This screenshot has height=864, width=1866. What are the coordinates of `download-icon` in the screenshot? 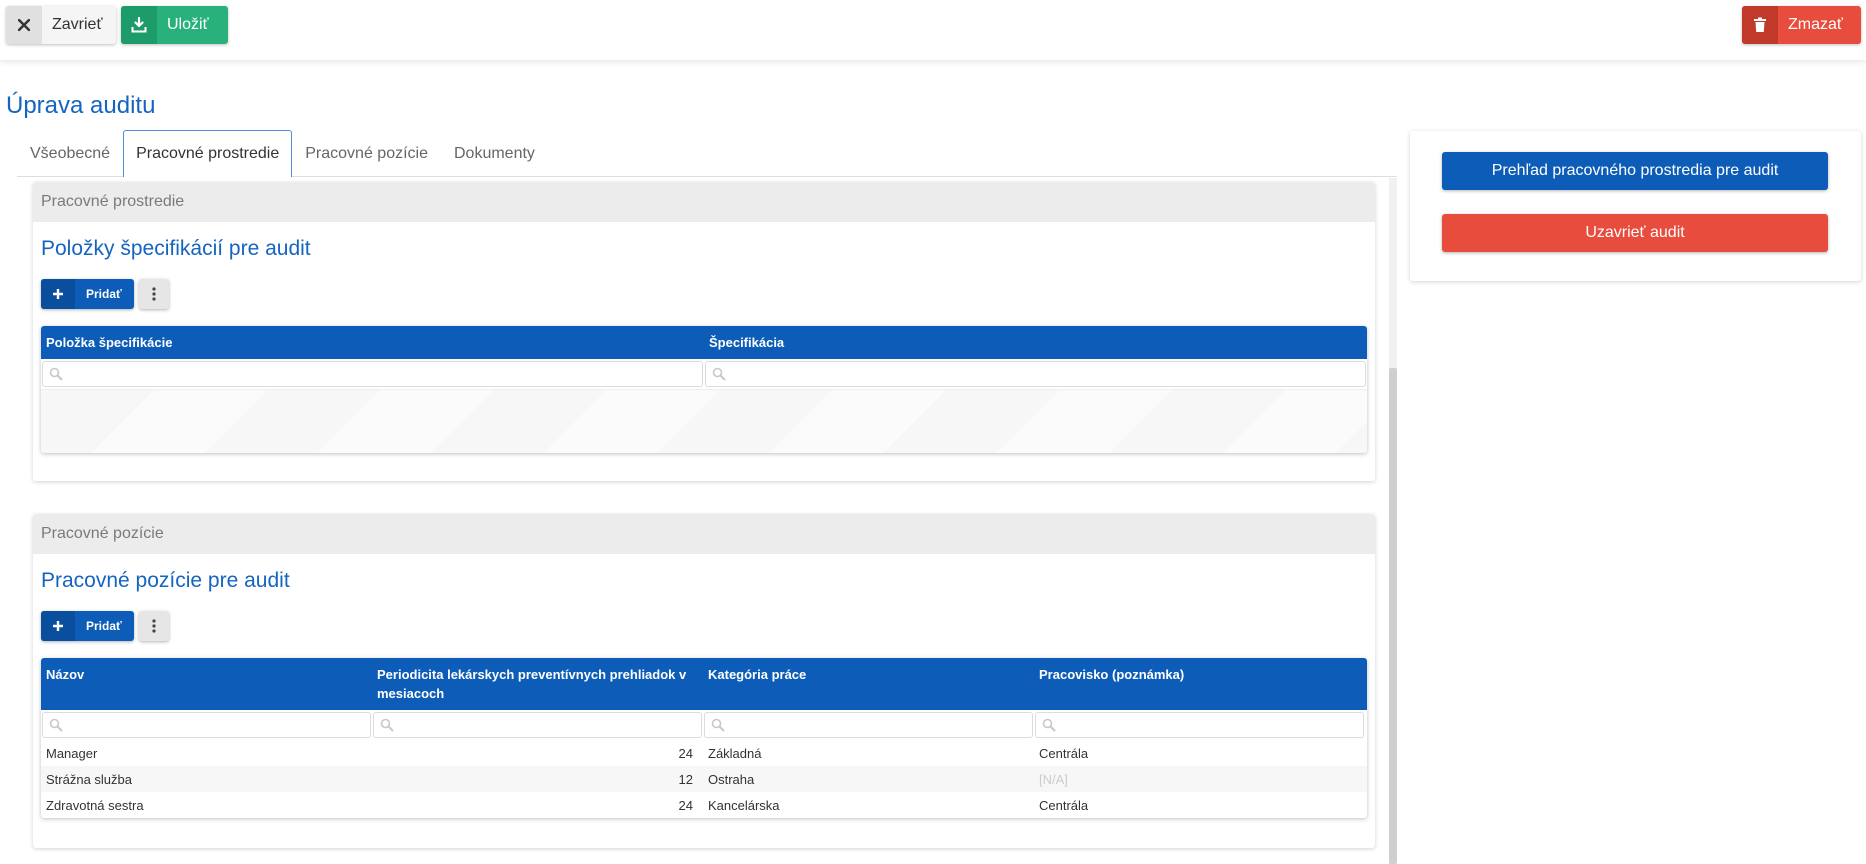 It's located at (139, 25).